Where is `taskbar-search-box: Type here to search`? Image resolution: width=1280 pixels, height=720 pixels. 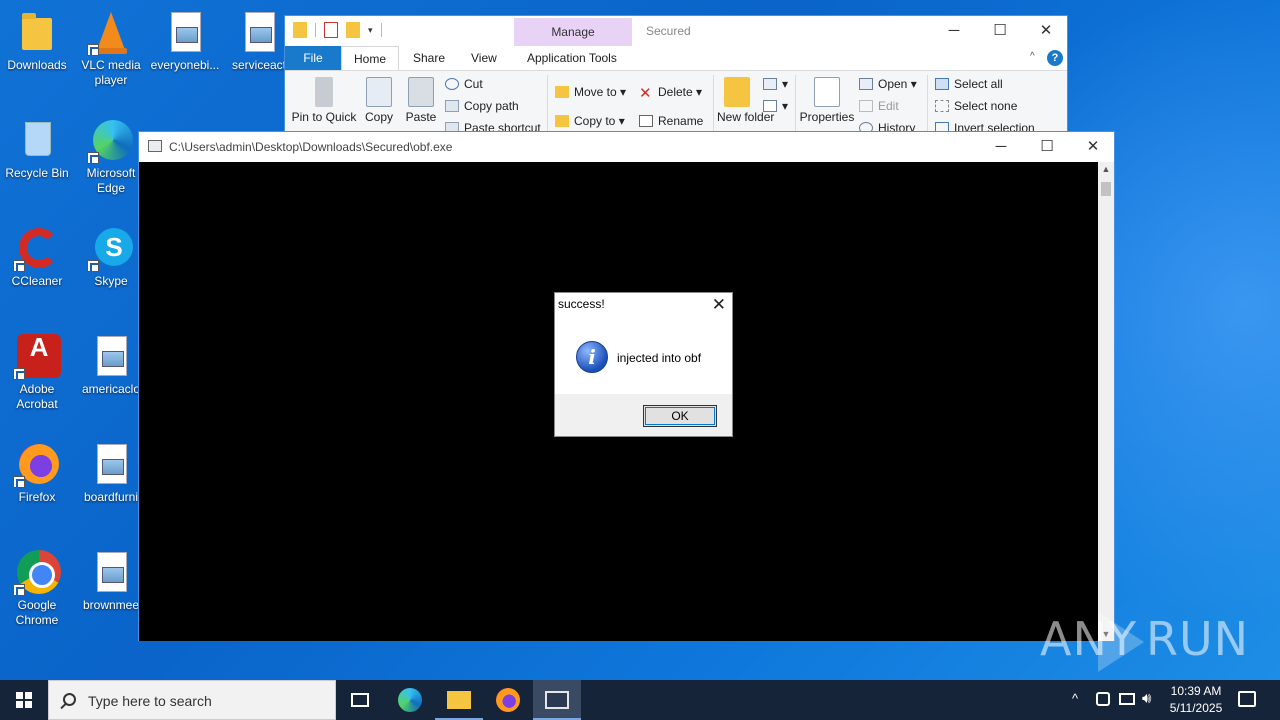 taskbar-search-box: Type here to search is located at coordinates (192, 700).